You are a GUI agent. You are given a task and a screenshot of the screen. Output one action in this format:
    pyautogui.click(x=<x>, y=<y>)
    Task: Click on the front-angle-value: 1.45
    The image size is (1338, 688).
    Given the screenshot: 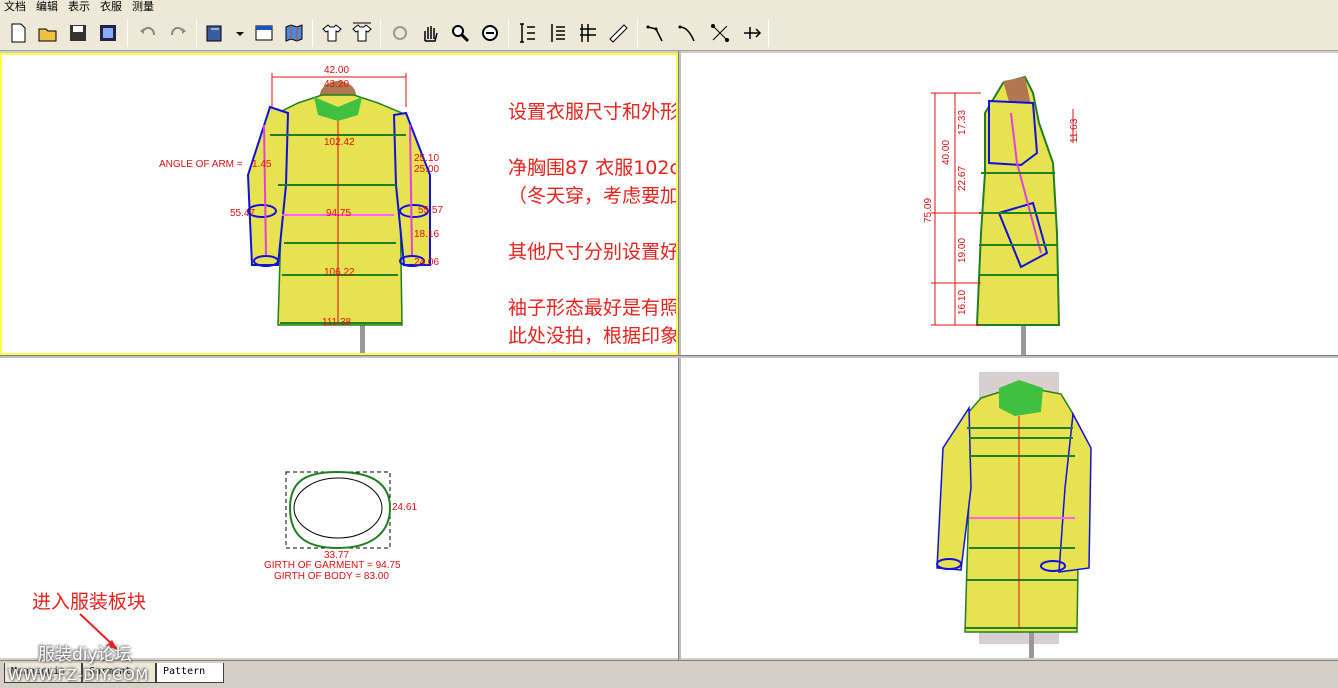 What is the action you would take?
    pyautogui.click(x=262, y=164)
    